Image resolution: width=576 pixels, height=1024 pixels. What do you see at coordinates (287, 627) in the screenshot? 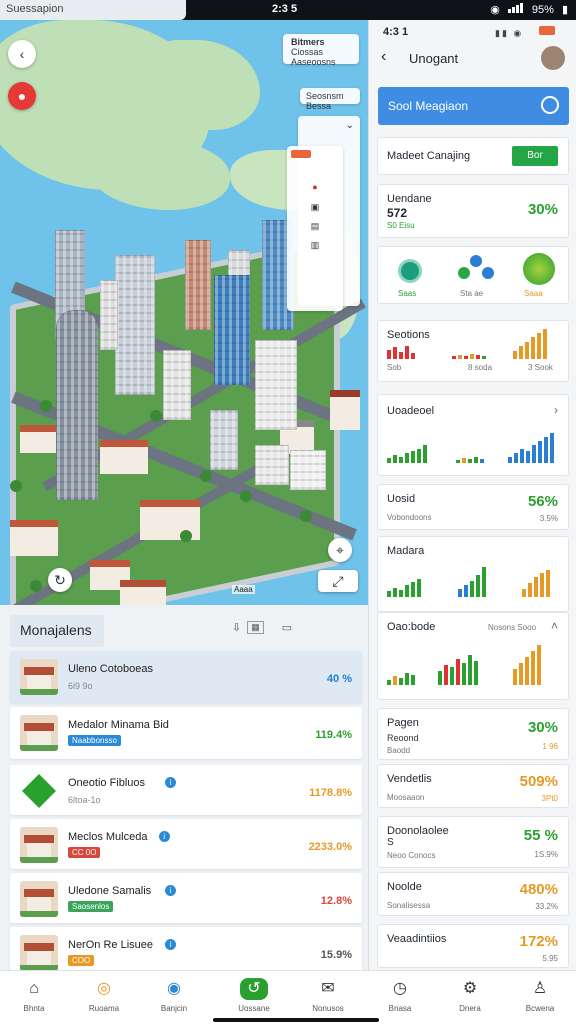
I see `filter-icon: ▭` at bounding box center [287, 627].